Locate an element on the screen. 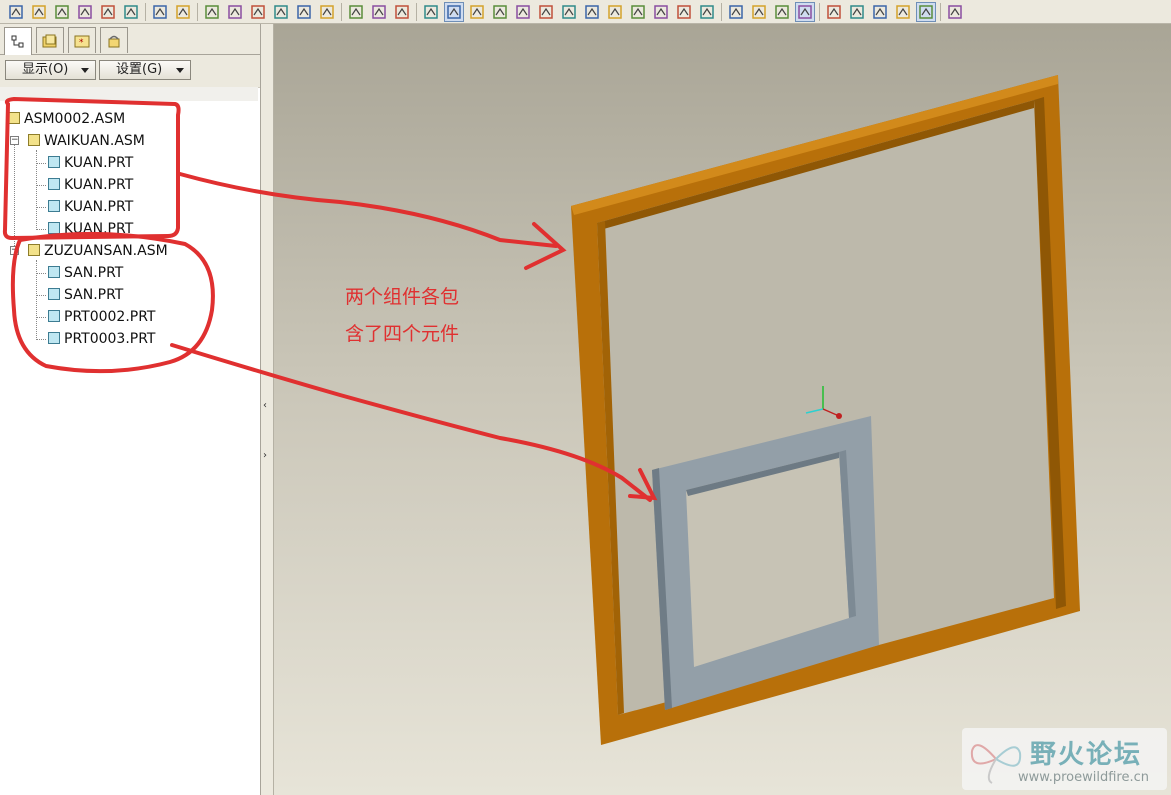  spin-center-icon is located at coordinates (454, 11).